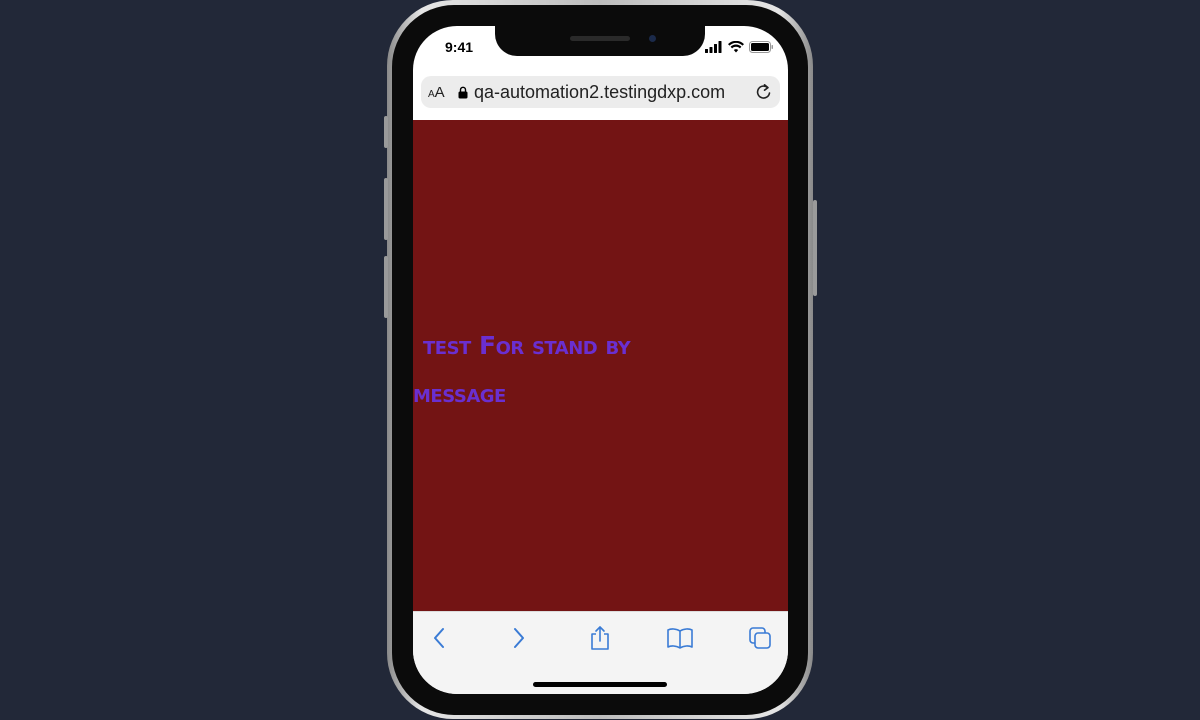 Image resolution: width=1200 pixels, height=720 pixels. I want to click on text-size-button: A A, so click(439, 92).